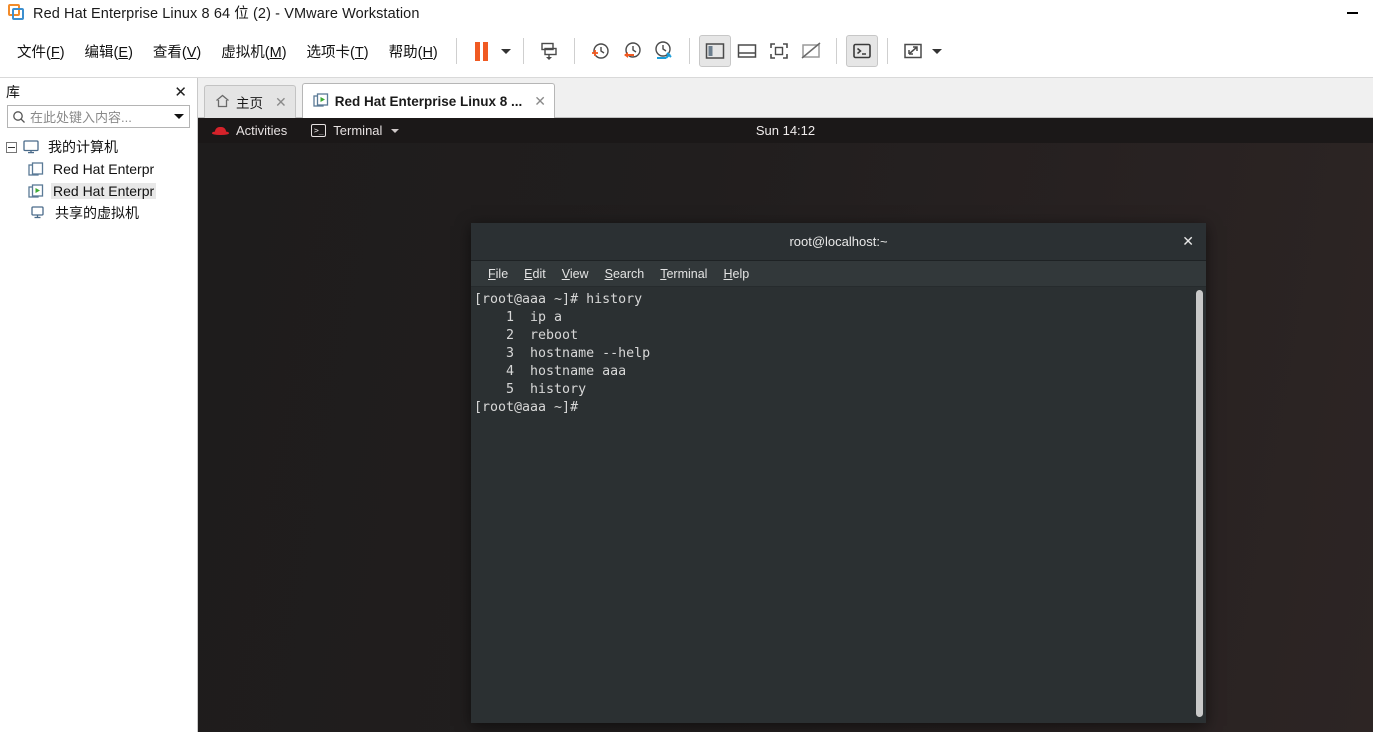  I want to click on minimize-button, so click(1352, 12).